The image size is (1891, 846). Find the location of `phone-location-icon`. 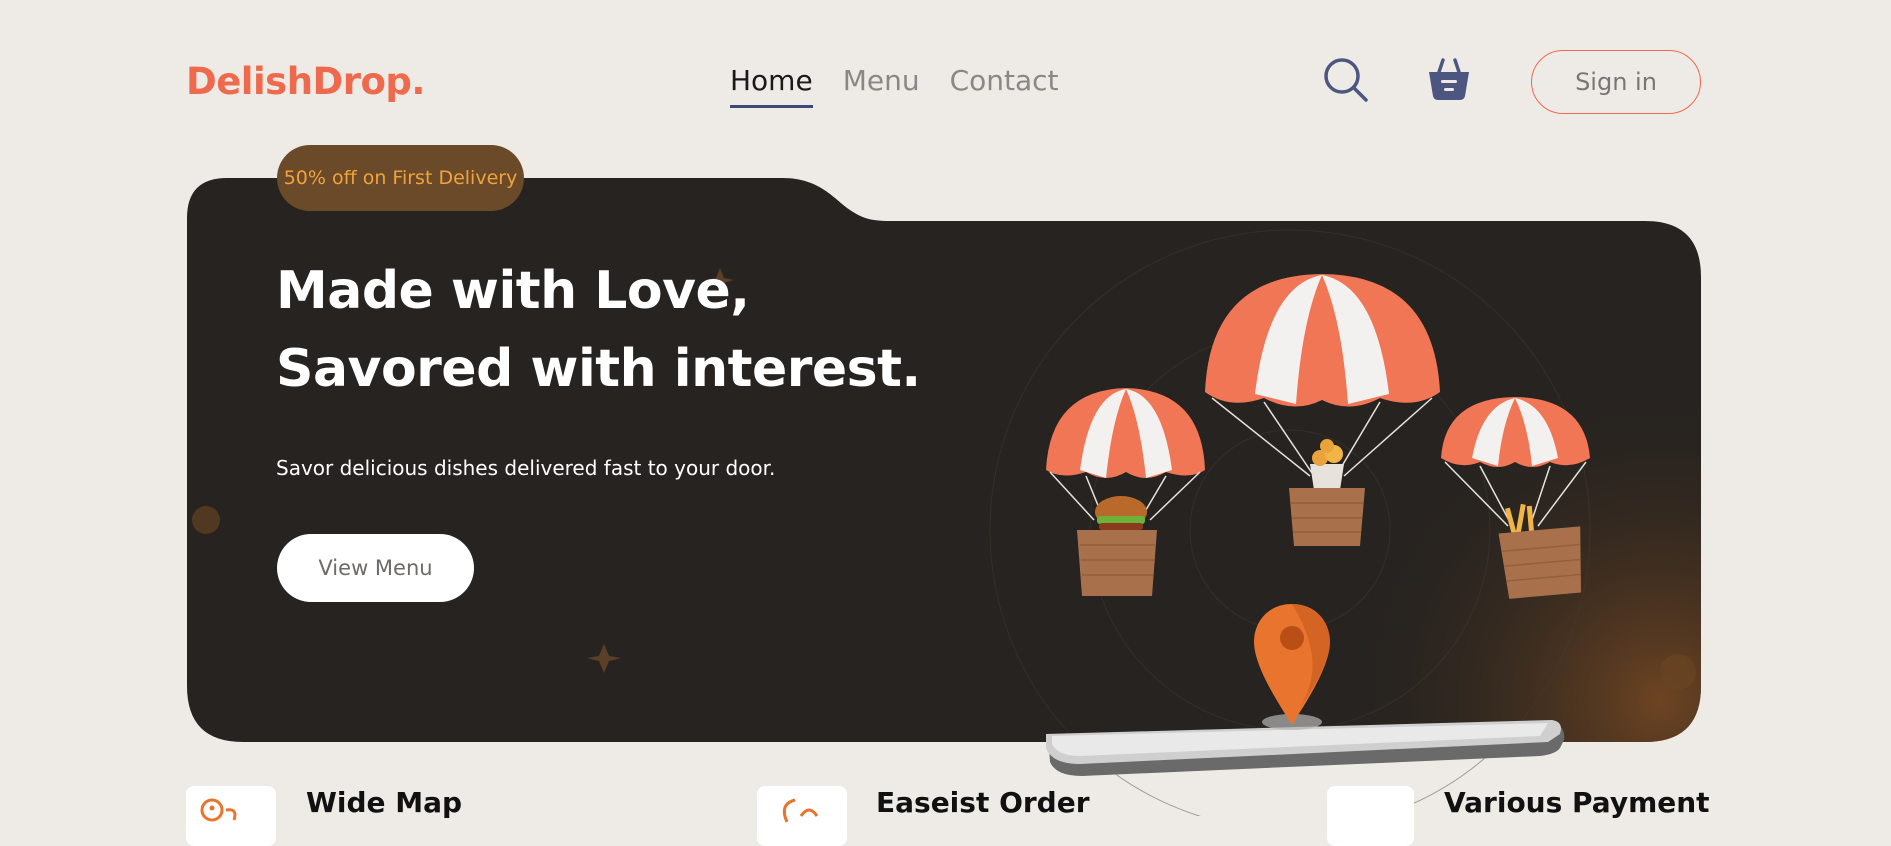

phone-location-icon is located at coordinates (1305, 690).